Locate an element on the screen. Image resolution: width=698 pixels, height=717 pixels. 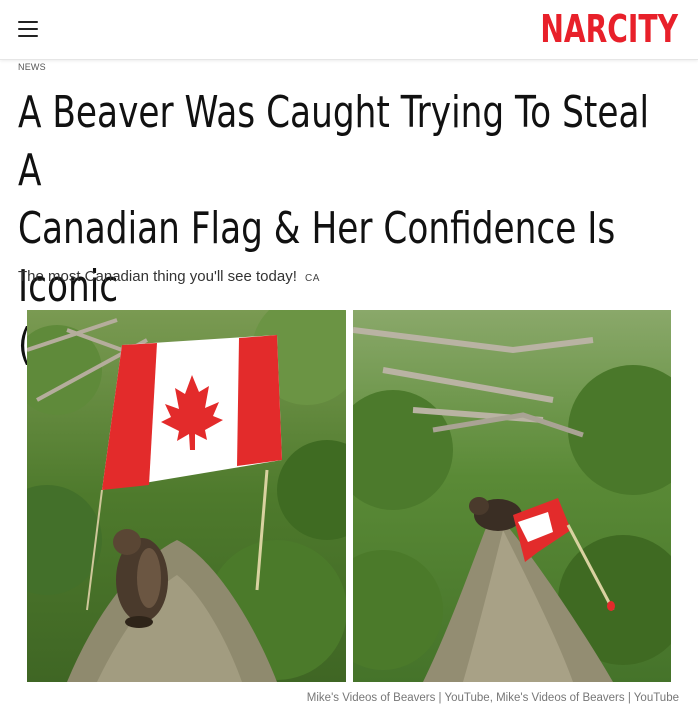
top-navigation-bar: NARCITY is located at coordinates (349, 30).